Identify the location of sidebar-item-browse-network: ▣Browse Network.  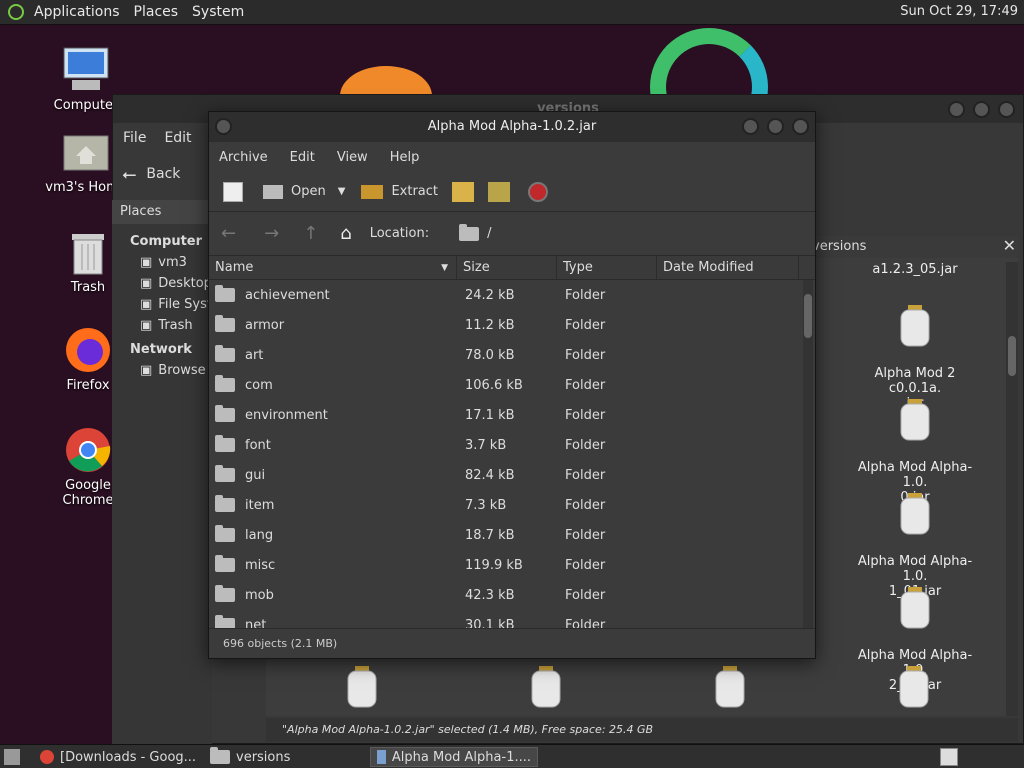
(162, 370).